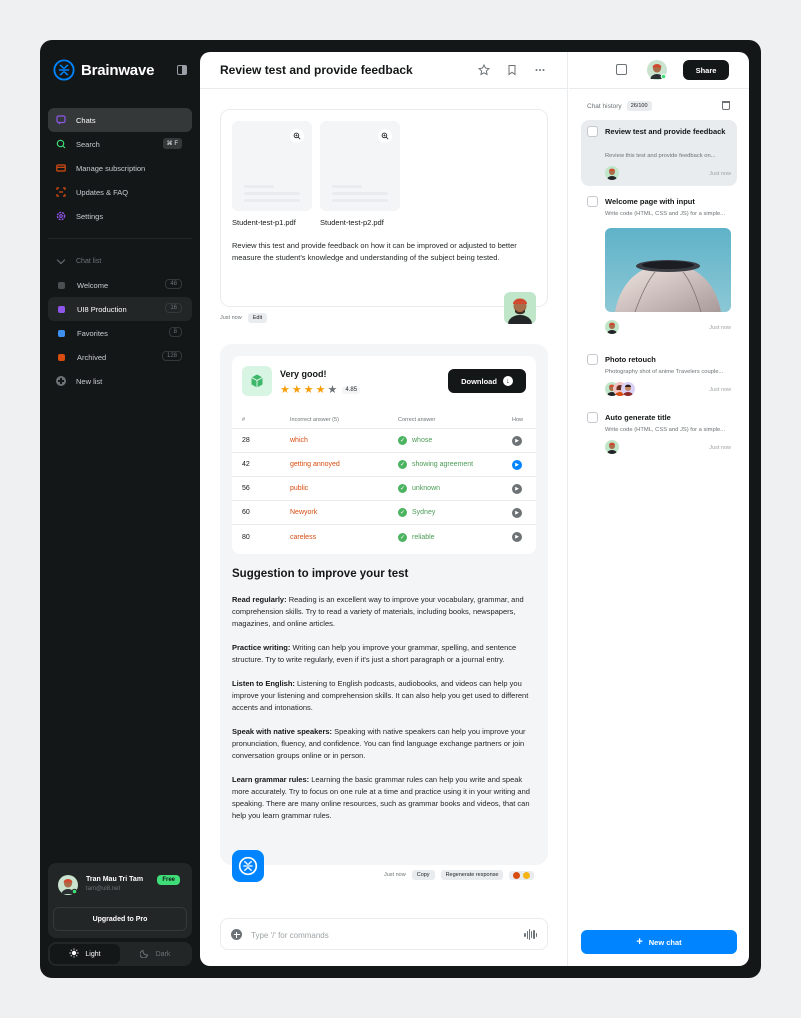 This screenshot has width=801, height=1018. What do you see at coordinates (706, 70) in the screenshot?
I see `share-button: Share` at bounding box center [706, 70].